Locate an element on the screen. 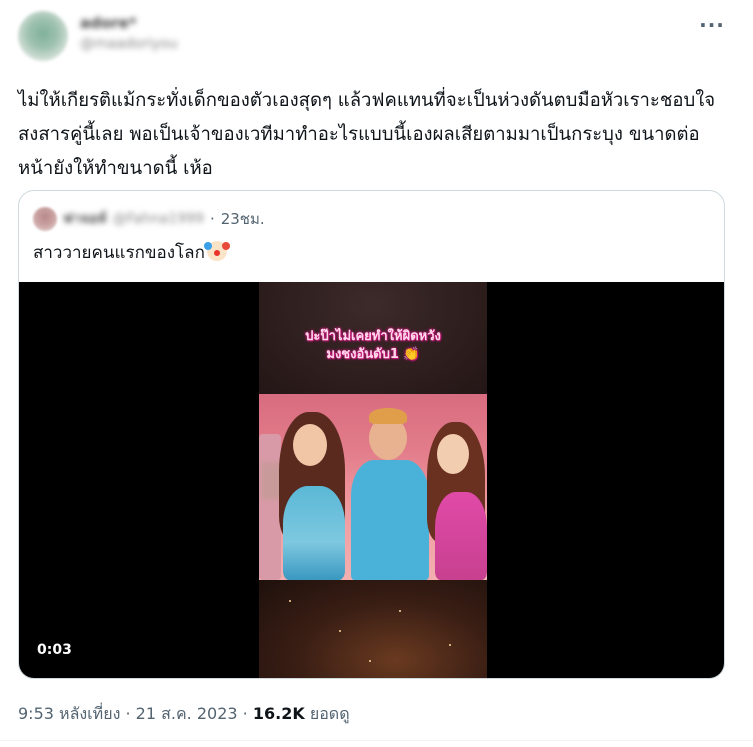  views-label: ยอดดู is located at coordinates (329, 713).